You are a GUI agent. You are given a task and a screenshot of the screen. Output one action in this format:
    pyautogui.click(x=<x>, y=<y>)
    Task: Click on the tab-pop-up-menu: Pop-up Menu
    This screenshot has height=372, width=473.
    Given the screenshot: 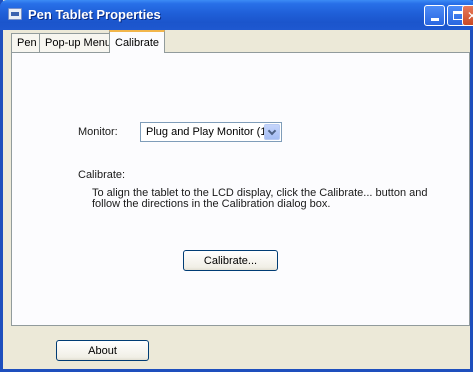 What is the action you would take?
    pyautogui.click(x=78, y=42)
    